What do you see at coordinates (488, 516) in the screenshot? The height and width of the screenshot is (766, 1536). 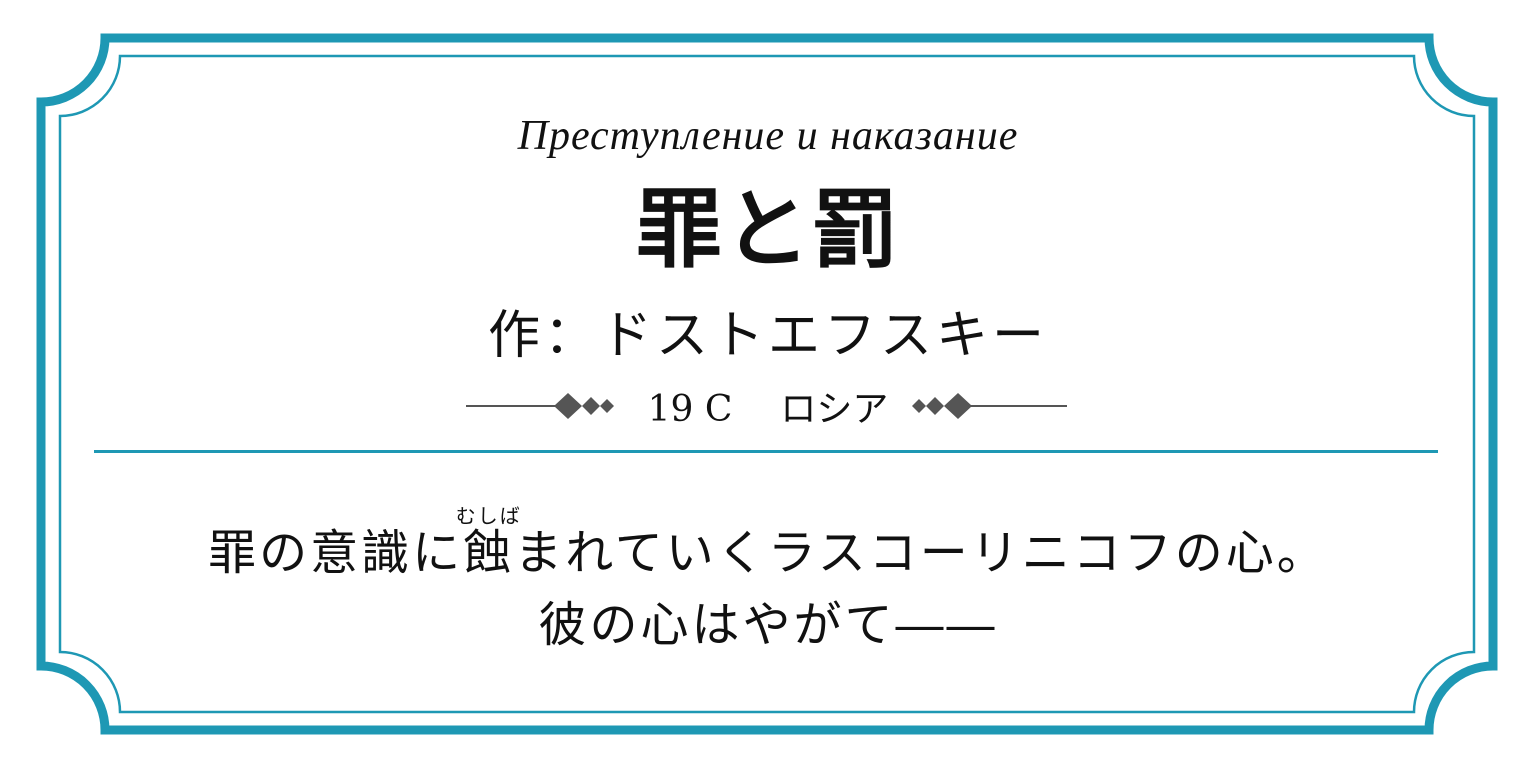 I see `ruby-reading: むしば` at bounding box center [488, 516].